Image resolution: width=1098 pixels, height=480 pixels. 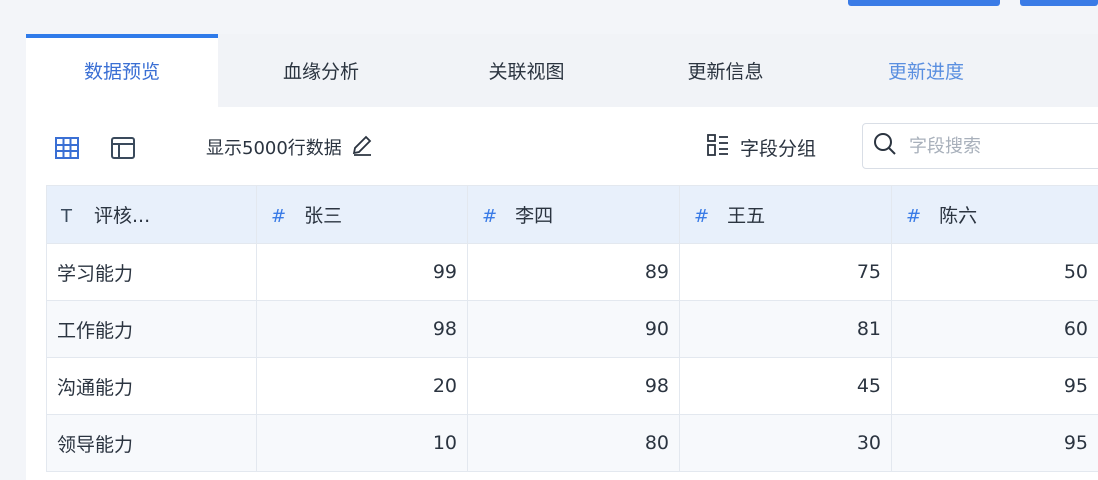 I want to click on column-header: # 陈六, so click(x=994, y=214).